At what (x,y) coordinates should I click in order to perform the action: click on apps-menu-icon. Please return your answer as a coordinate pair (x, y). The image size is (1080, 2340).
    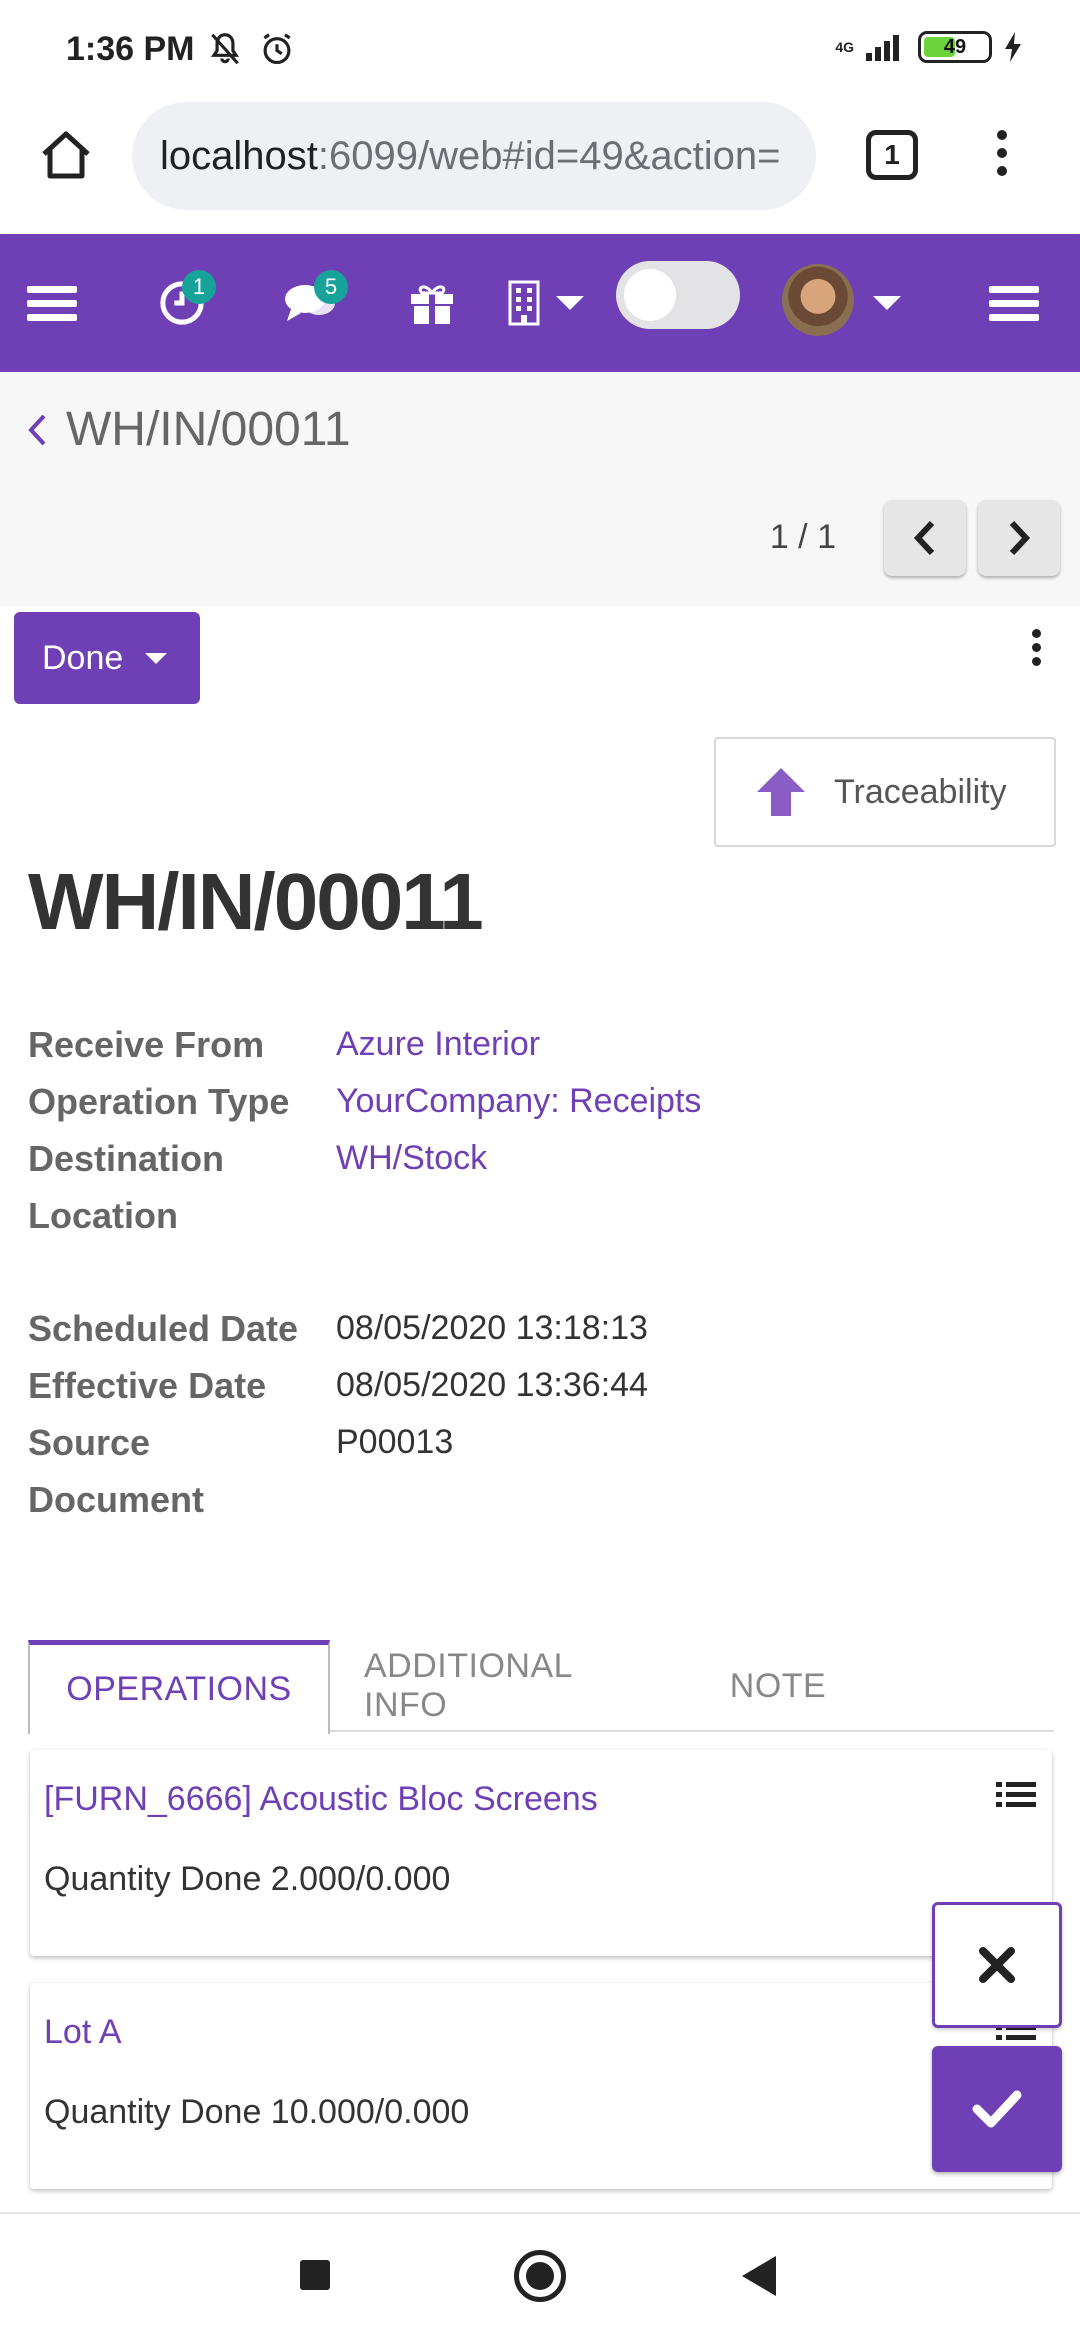
    Looking at the image, I should click on (52, 303).